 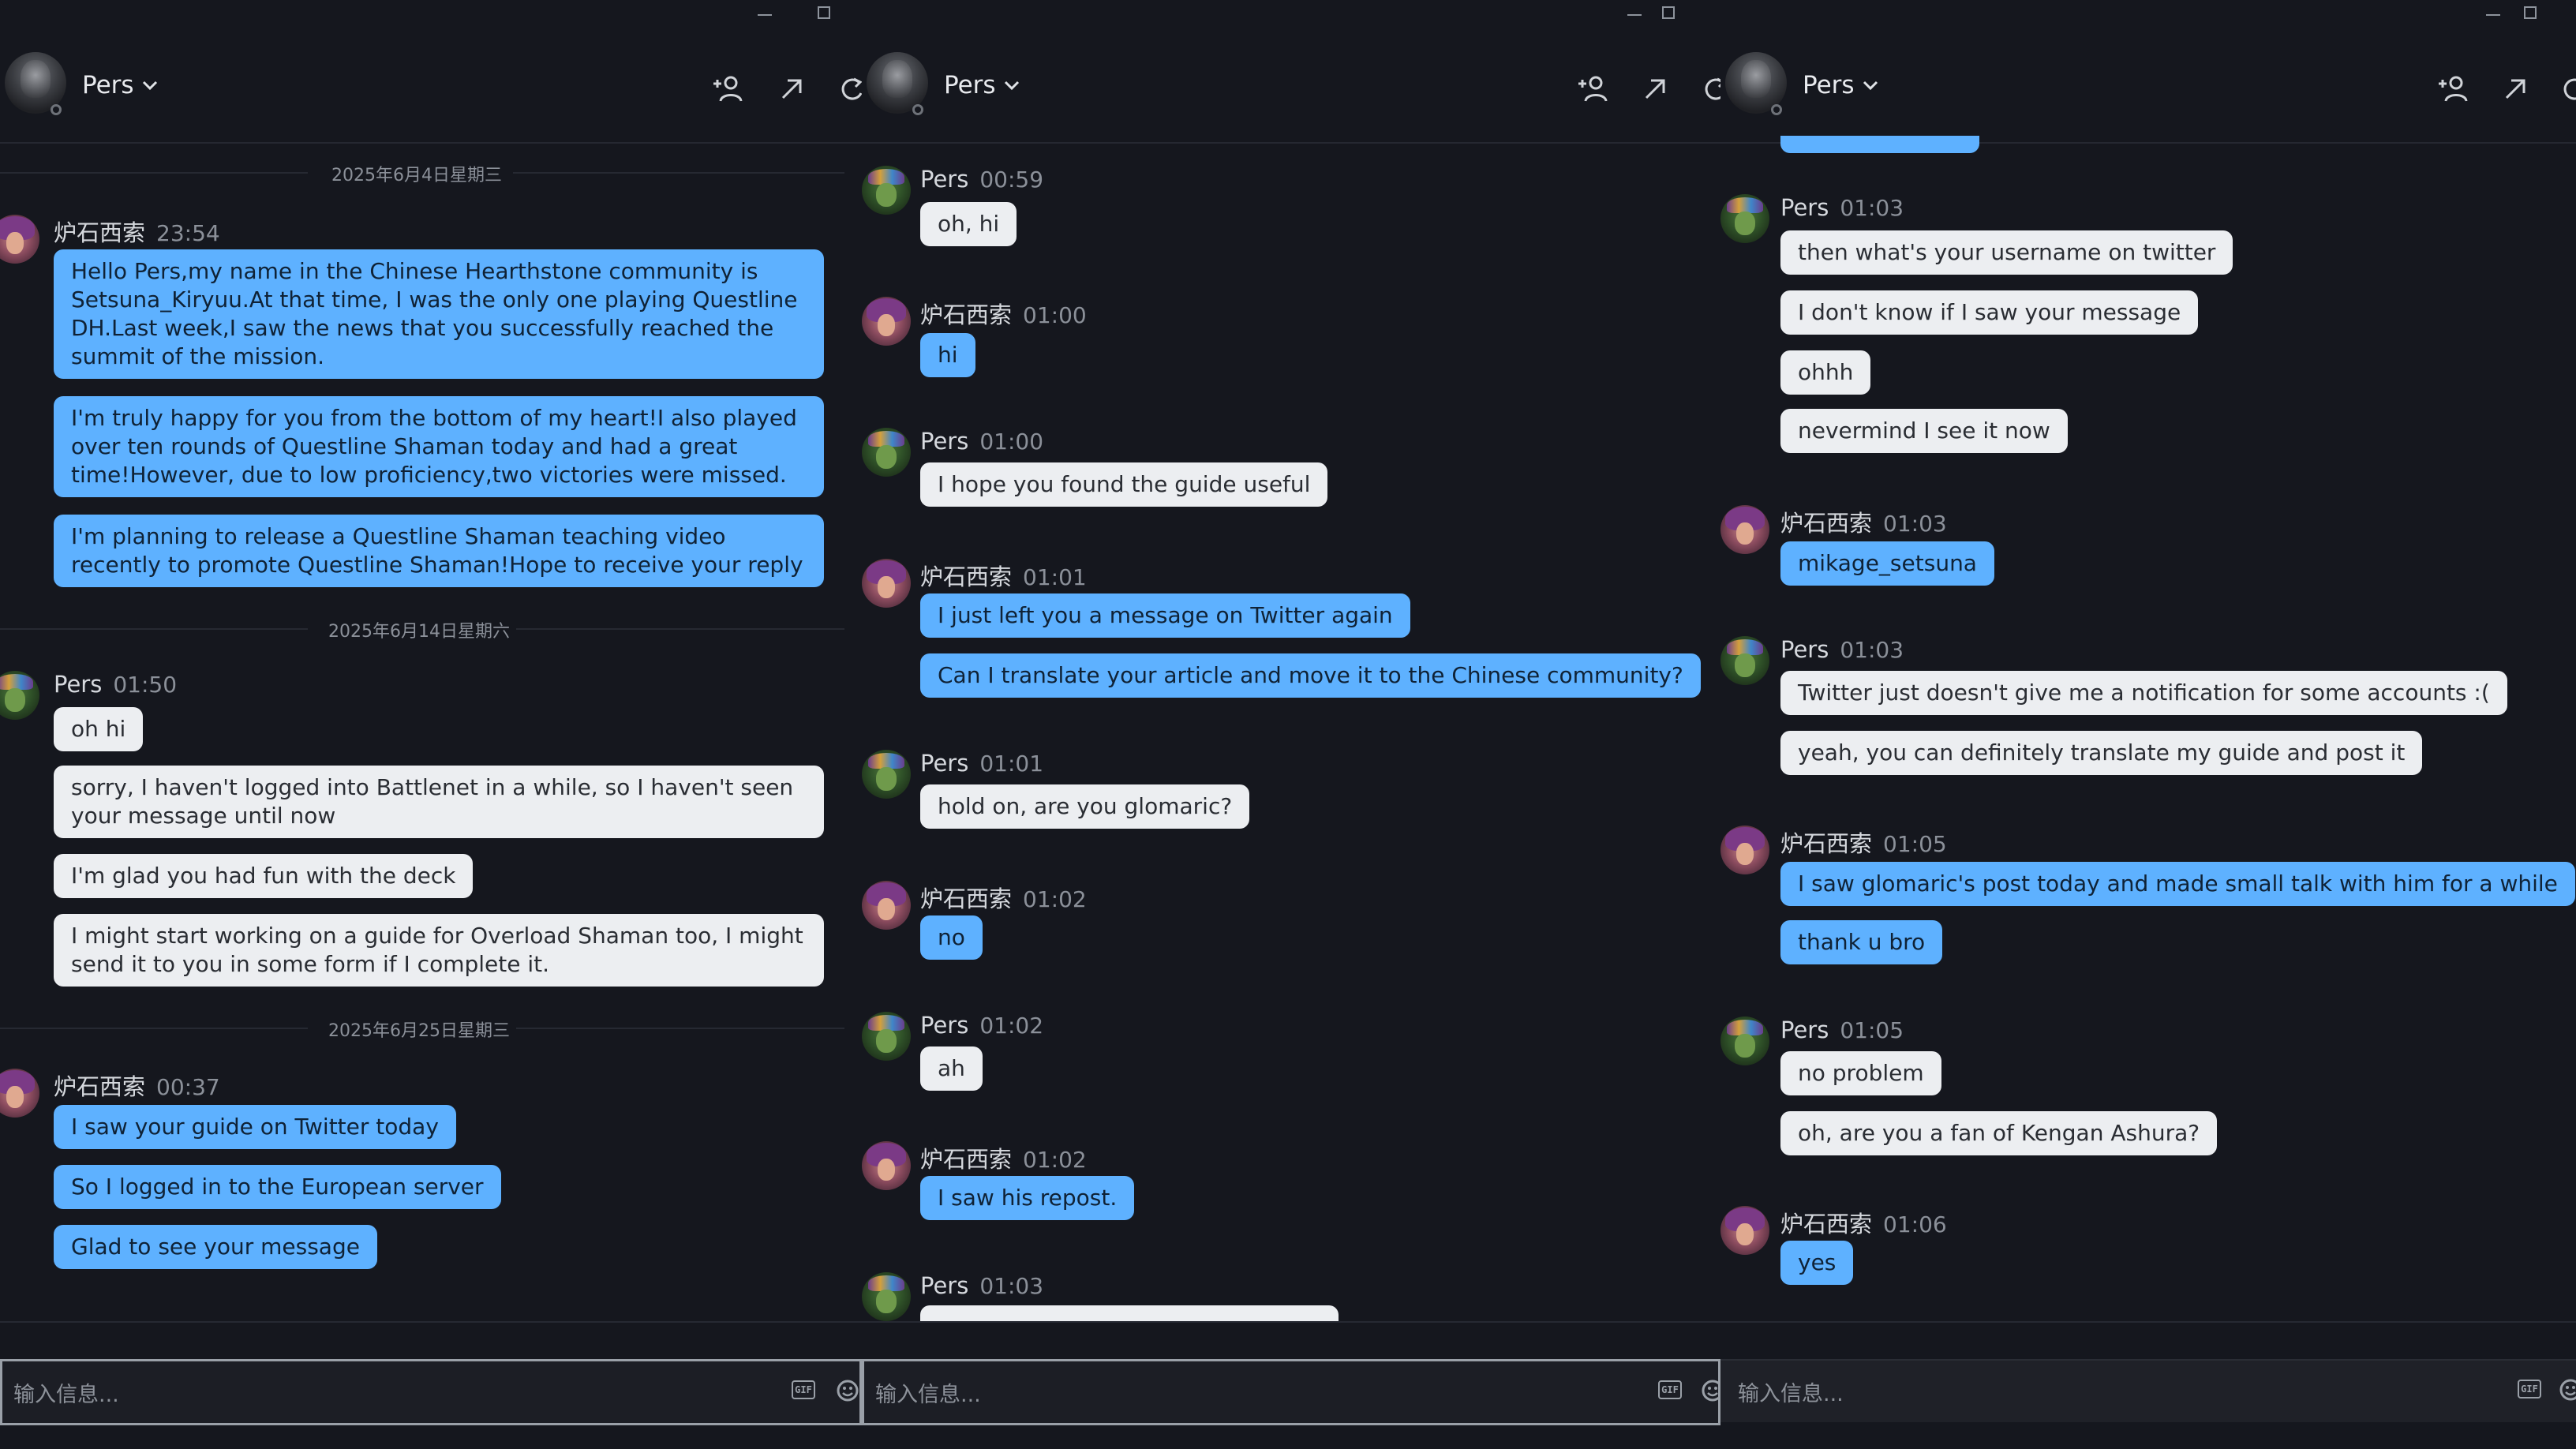 I want to click on message-bubble: thank u bro, so click(x=1861, y=942).